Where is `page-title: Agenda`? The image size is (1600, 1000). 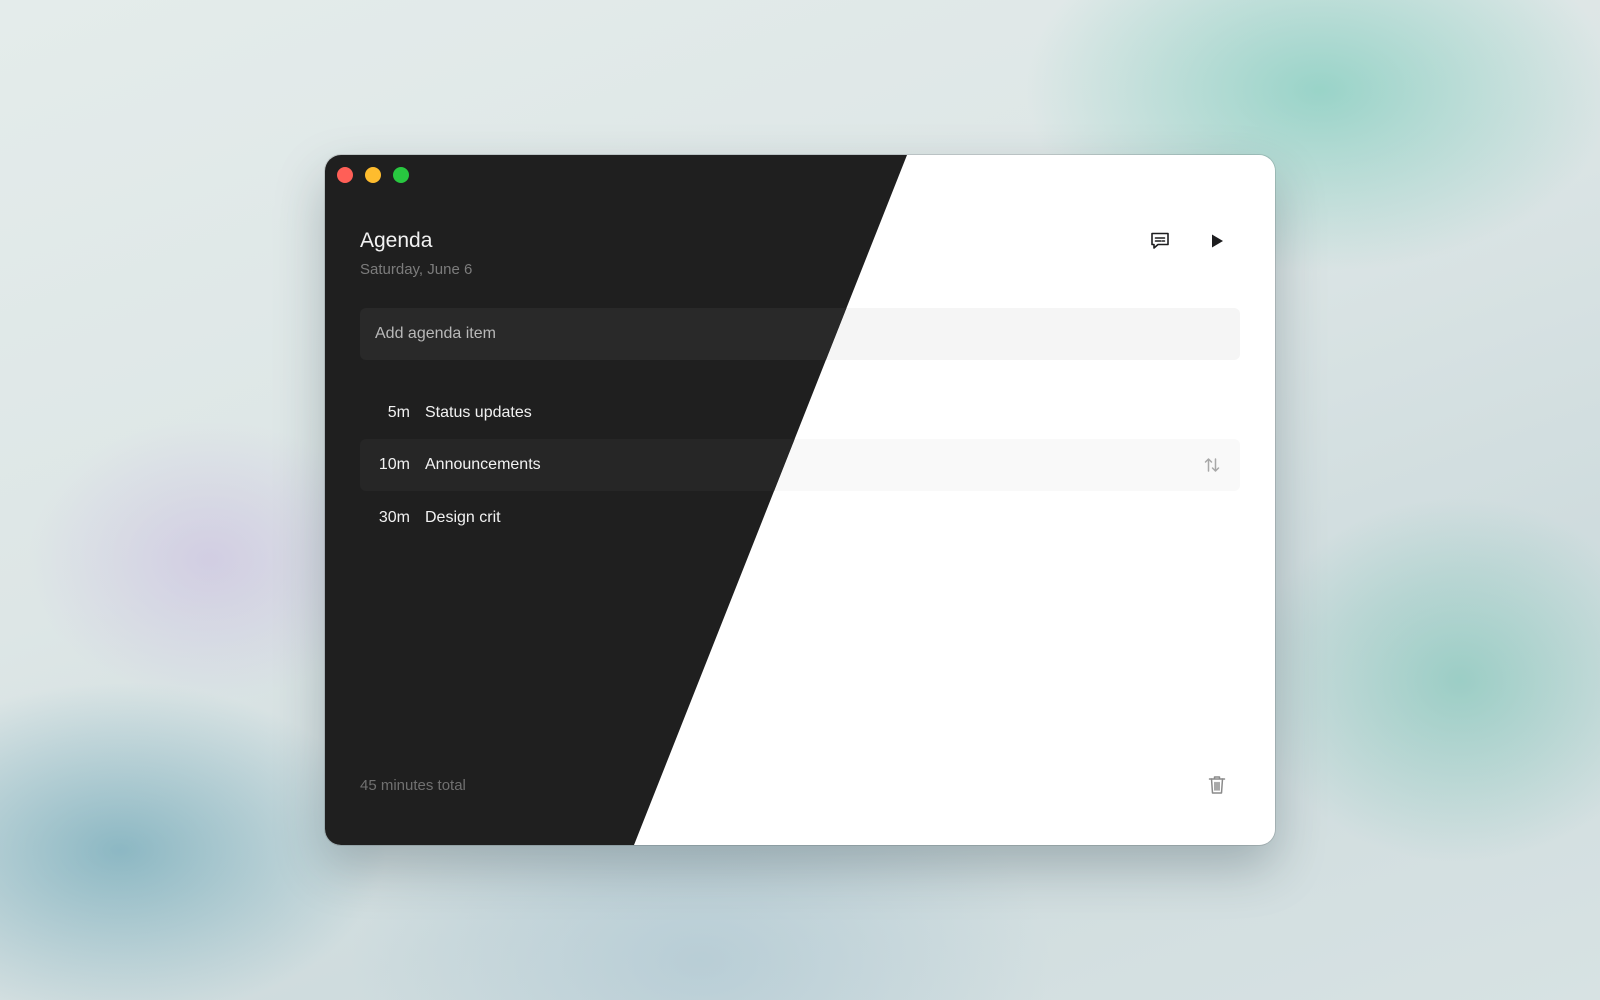
page-title: Agenda is located at coordinates (396, 240).